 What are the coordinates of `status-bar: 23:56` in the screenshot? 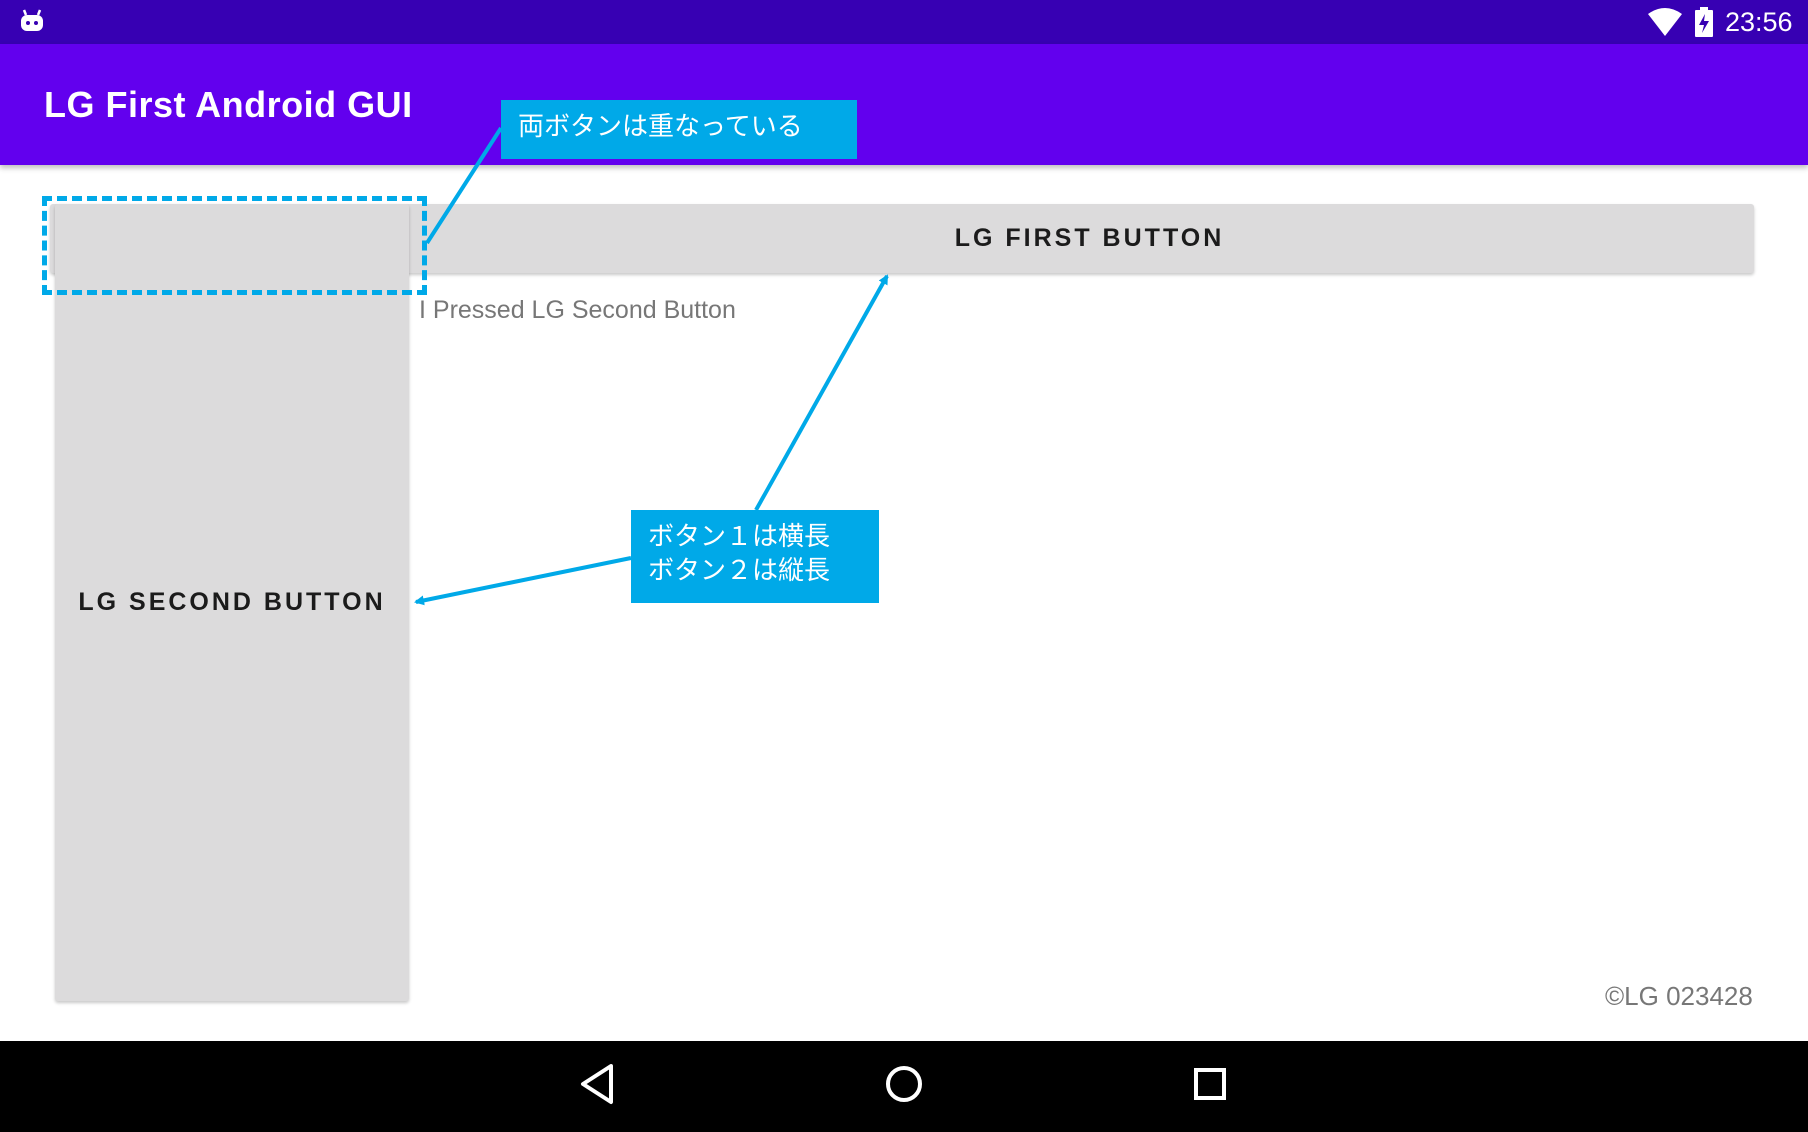 It's located at (904, 22).